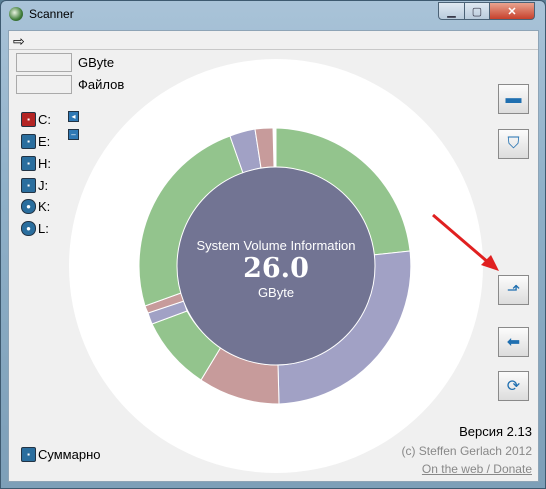  I want to click on summary-label: Суммарно, so click(69, 454).